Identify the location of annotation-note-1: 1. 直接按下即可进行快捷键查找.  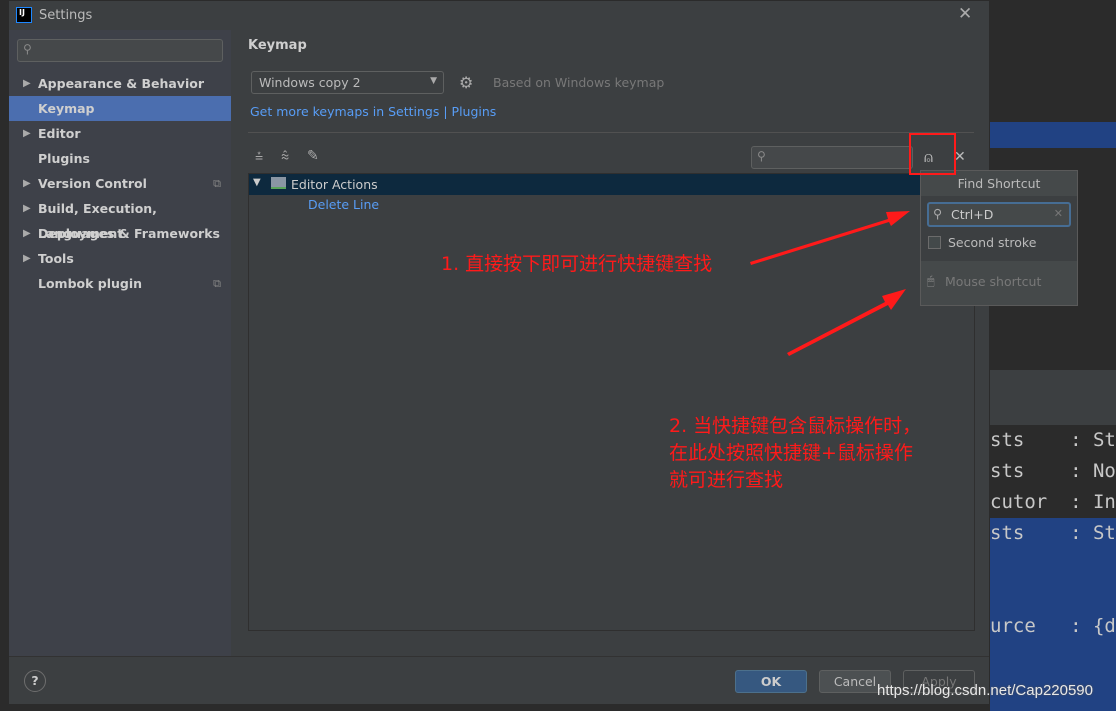
(577, 264).